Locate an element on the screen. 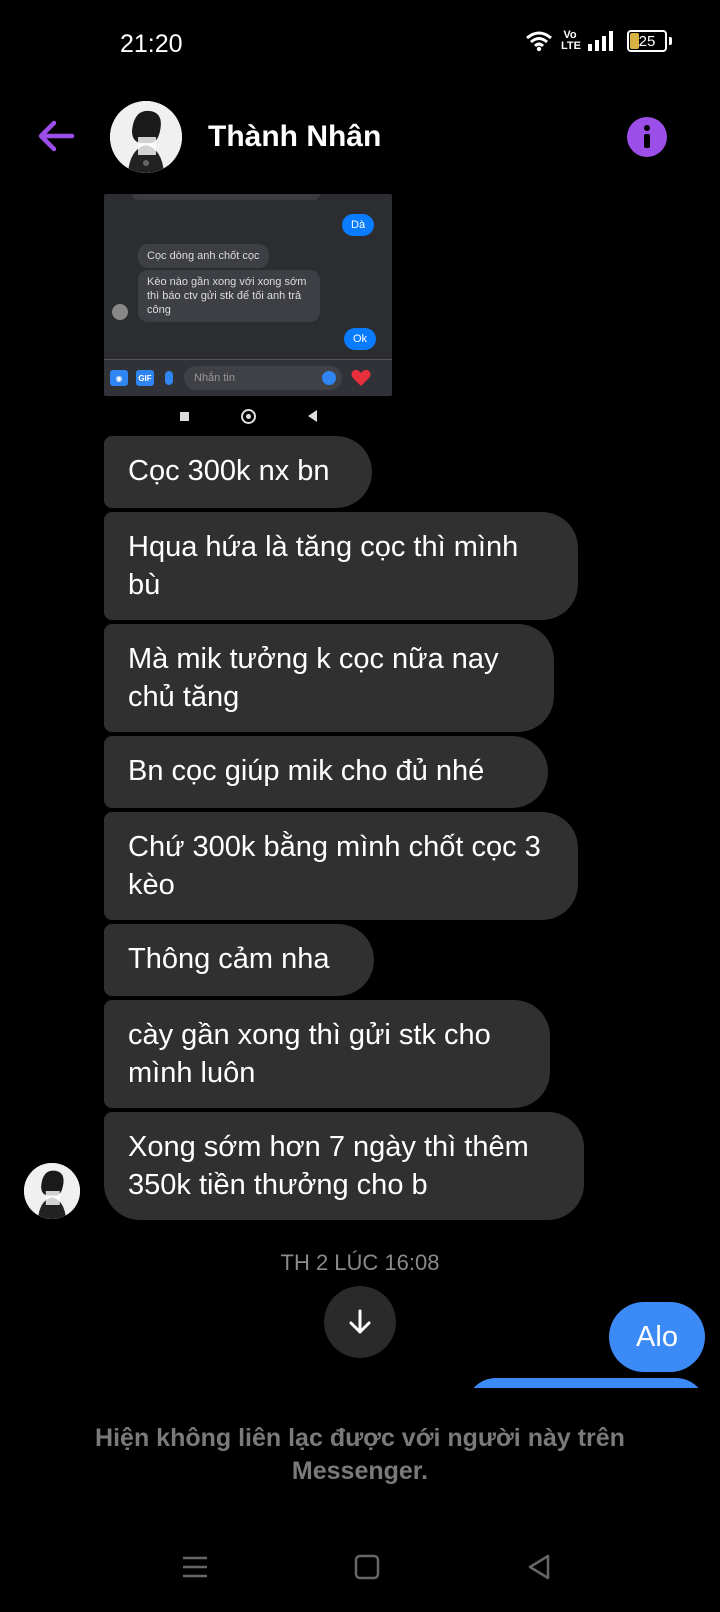 The width and height of the screenshot is (720, 1612). mini-input-placeholder: Nhắn tin is located at coordinates (214, 378).